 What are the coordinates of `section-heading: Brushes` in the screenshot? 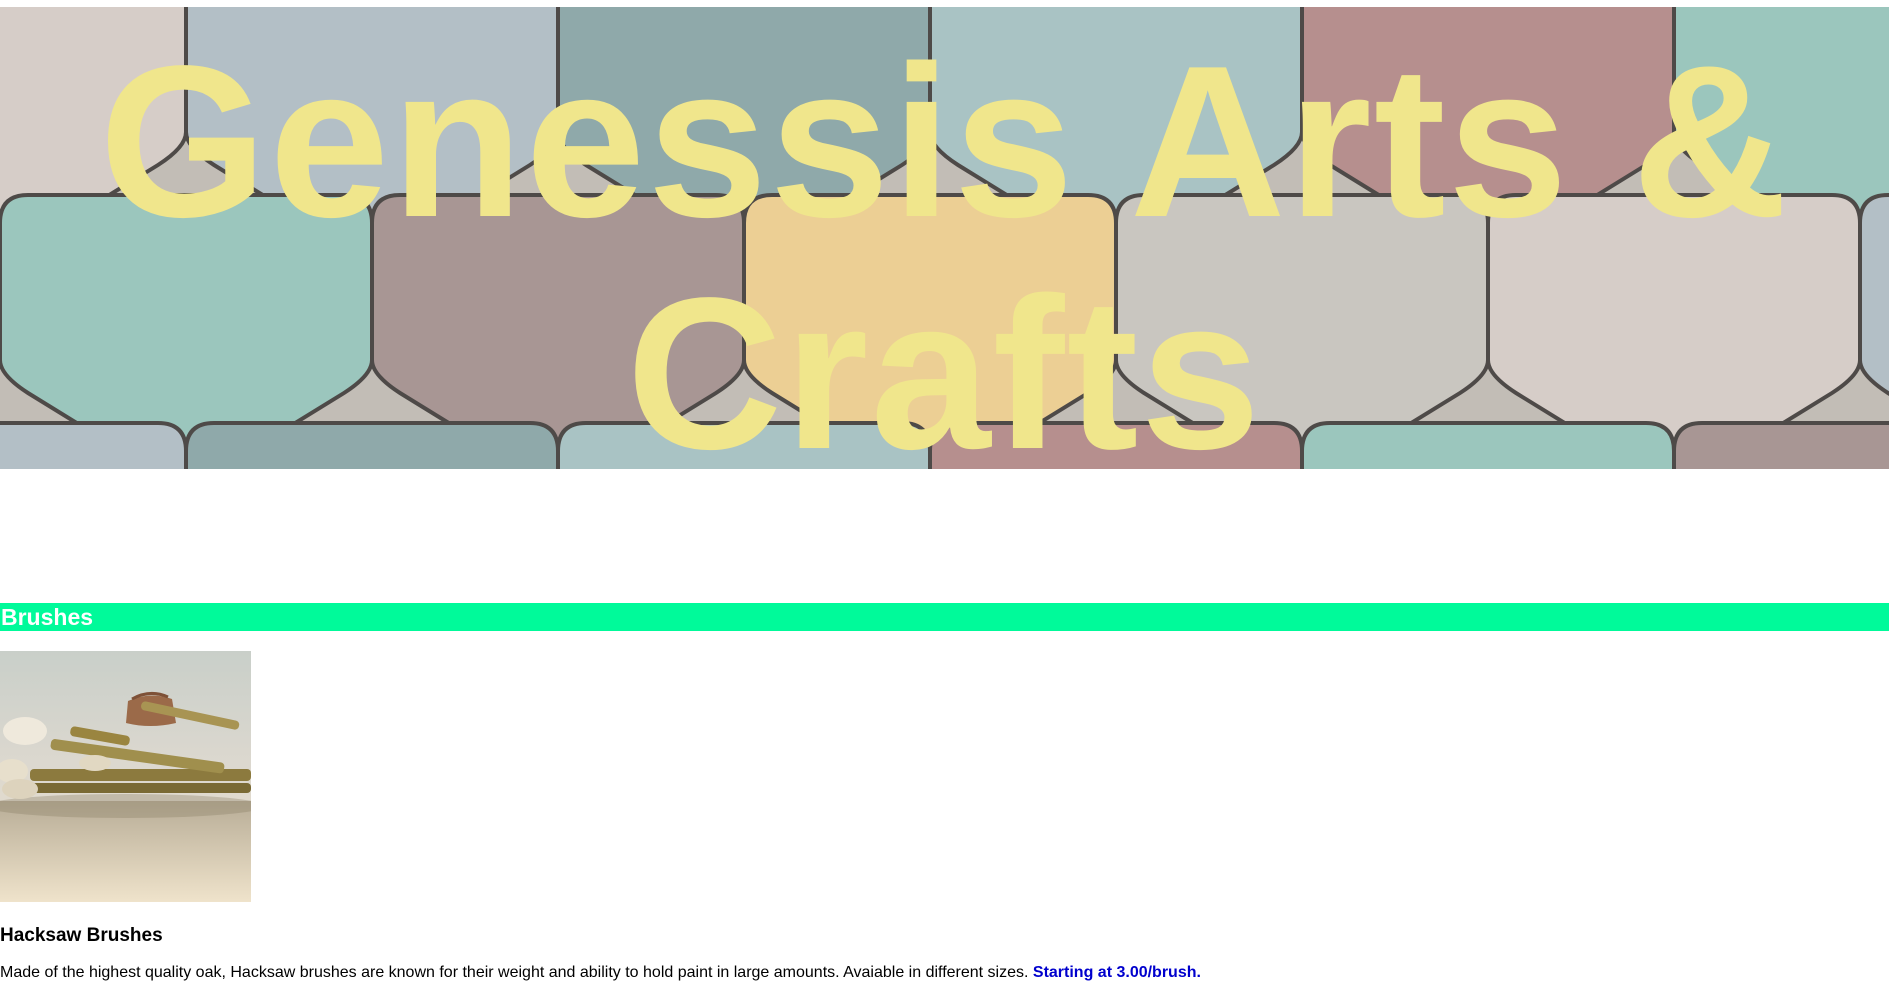 It's located at (47, 617).